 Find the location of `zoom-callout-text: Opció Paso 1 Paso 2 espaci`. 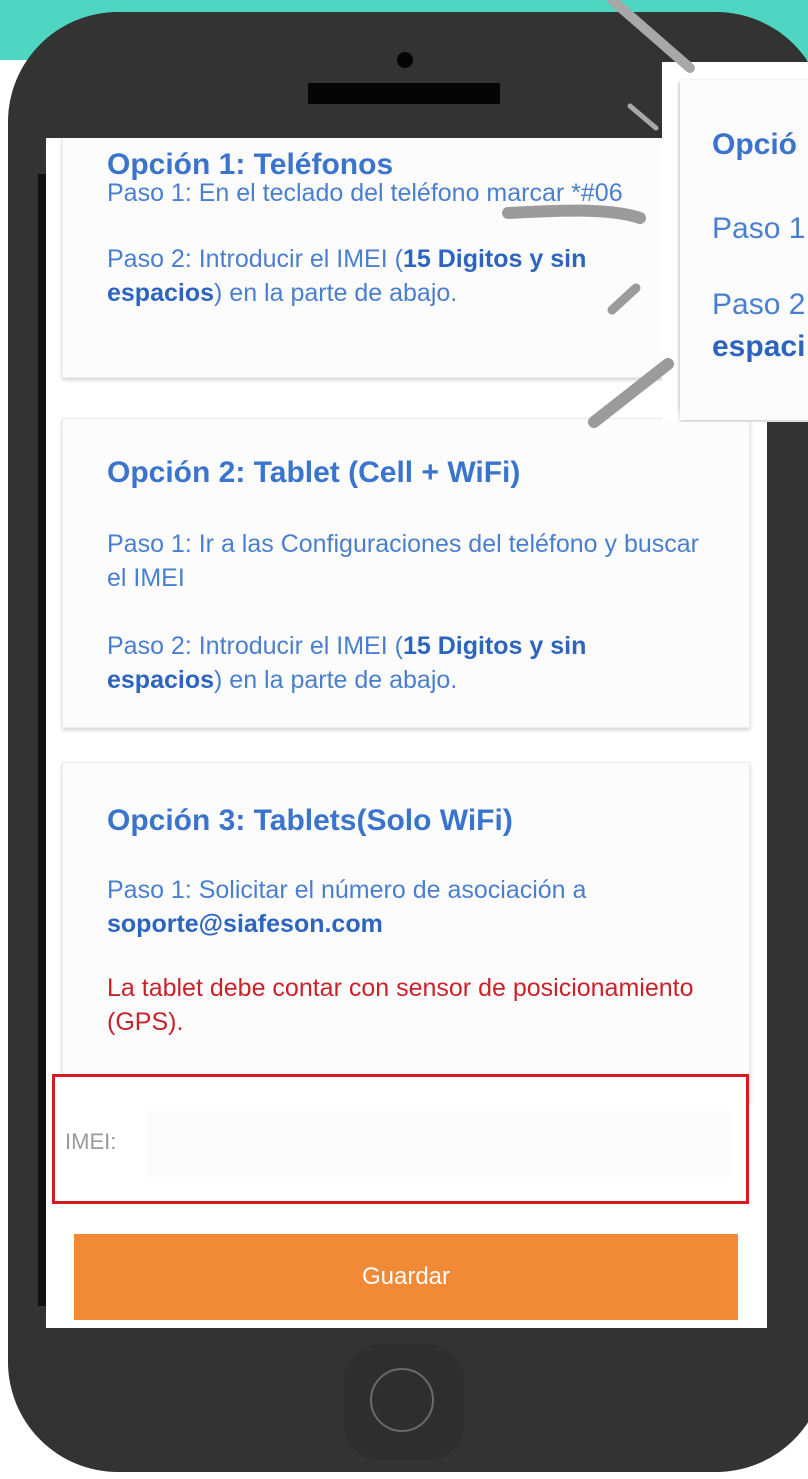

zoom-callout-text: Opció Paso 1 Paso 2 espaci is located at coordinates (735, 242).